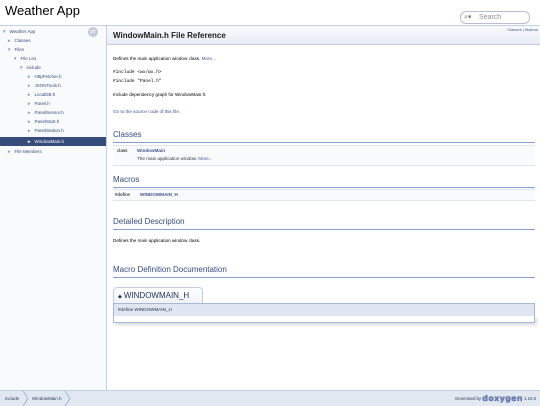 The height and width of the screenshot is (406, 540). Describe the element at coordinates (522, 29) in the screenshot. I see `summary-links: Classes | Macros` at that location.